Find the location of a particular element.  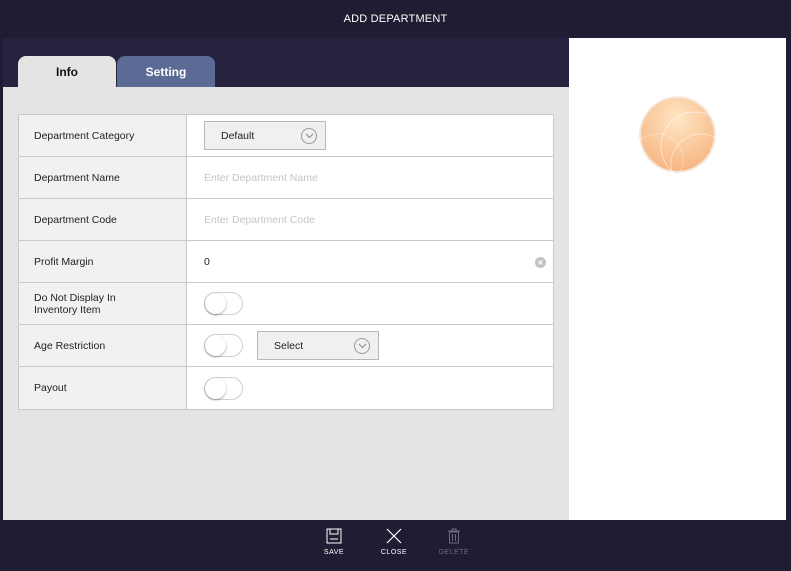

payout-toggle is located at coordinates (223, 388).